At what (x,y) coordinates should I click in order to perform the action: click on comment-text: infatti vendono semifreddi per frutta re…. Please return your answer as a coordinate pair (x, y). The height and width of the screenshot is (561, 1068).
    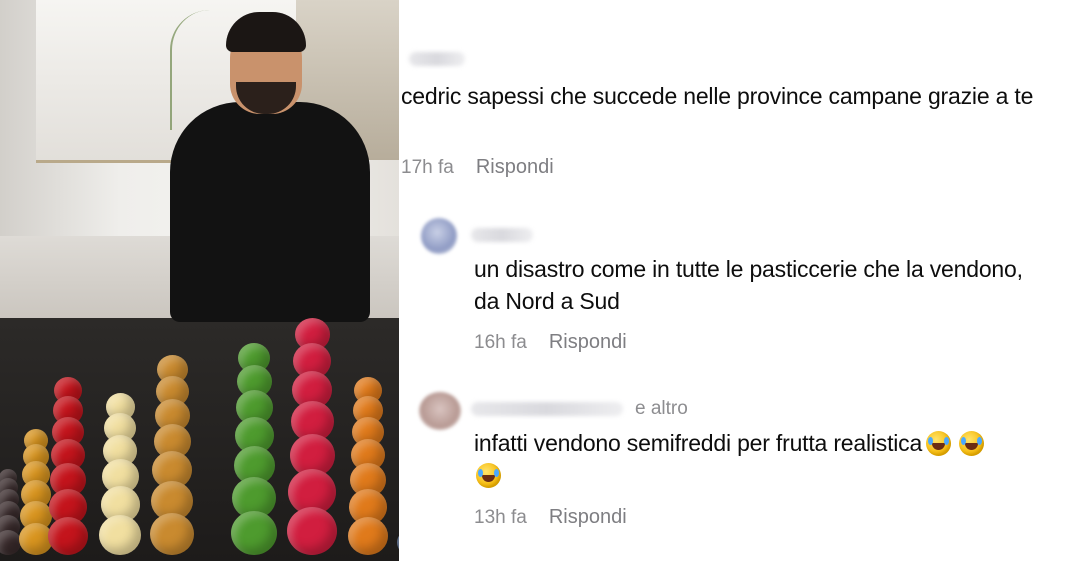
    Looking at the image, I should click on (698, 443).